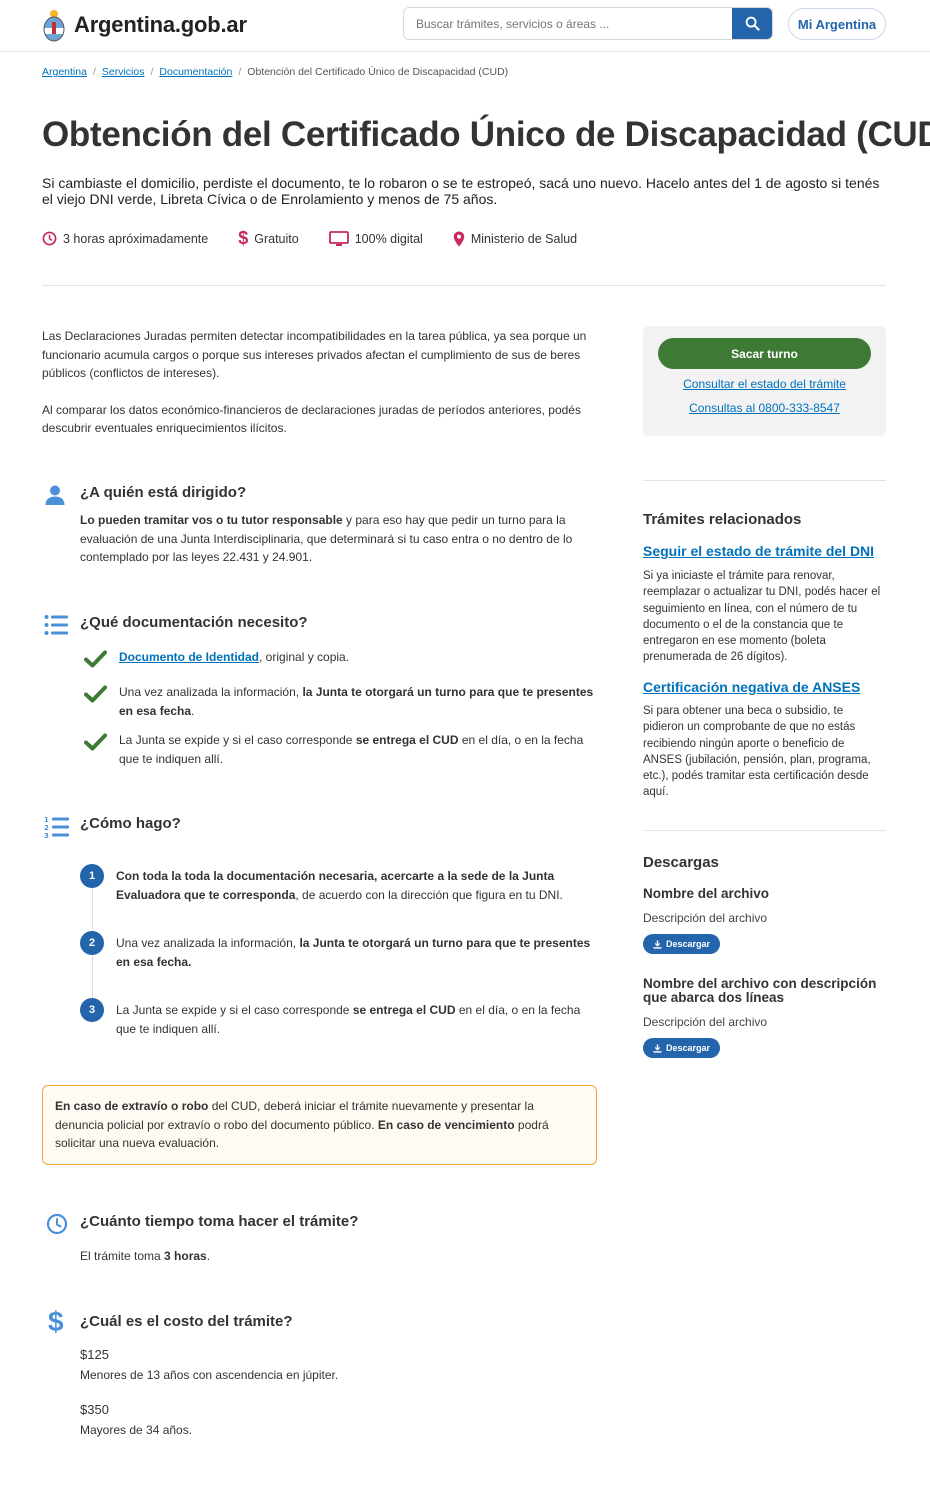  I want to click on alert-bold: En caso de vencimiento, so click(446, 1124).